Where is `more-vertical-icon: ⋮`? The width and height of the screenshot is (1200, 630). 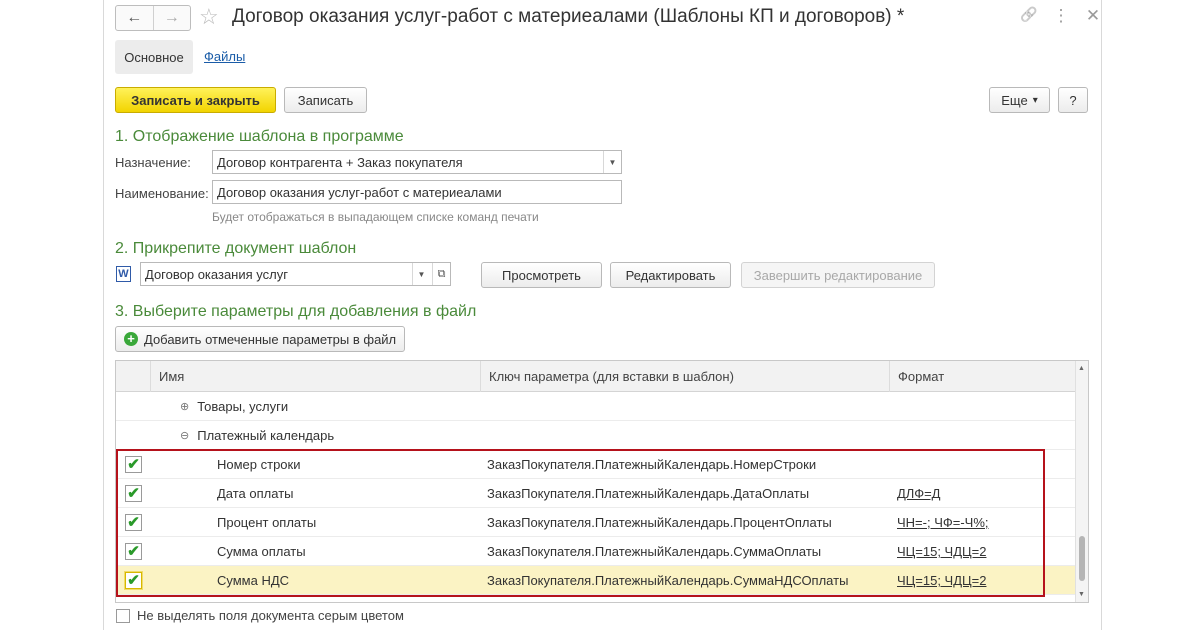
more-vertical-icon: ⋮ is located at coordinates (1061, 16).